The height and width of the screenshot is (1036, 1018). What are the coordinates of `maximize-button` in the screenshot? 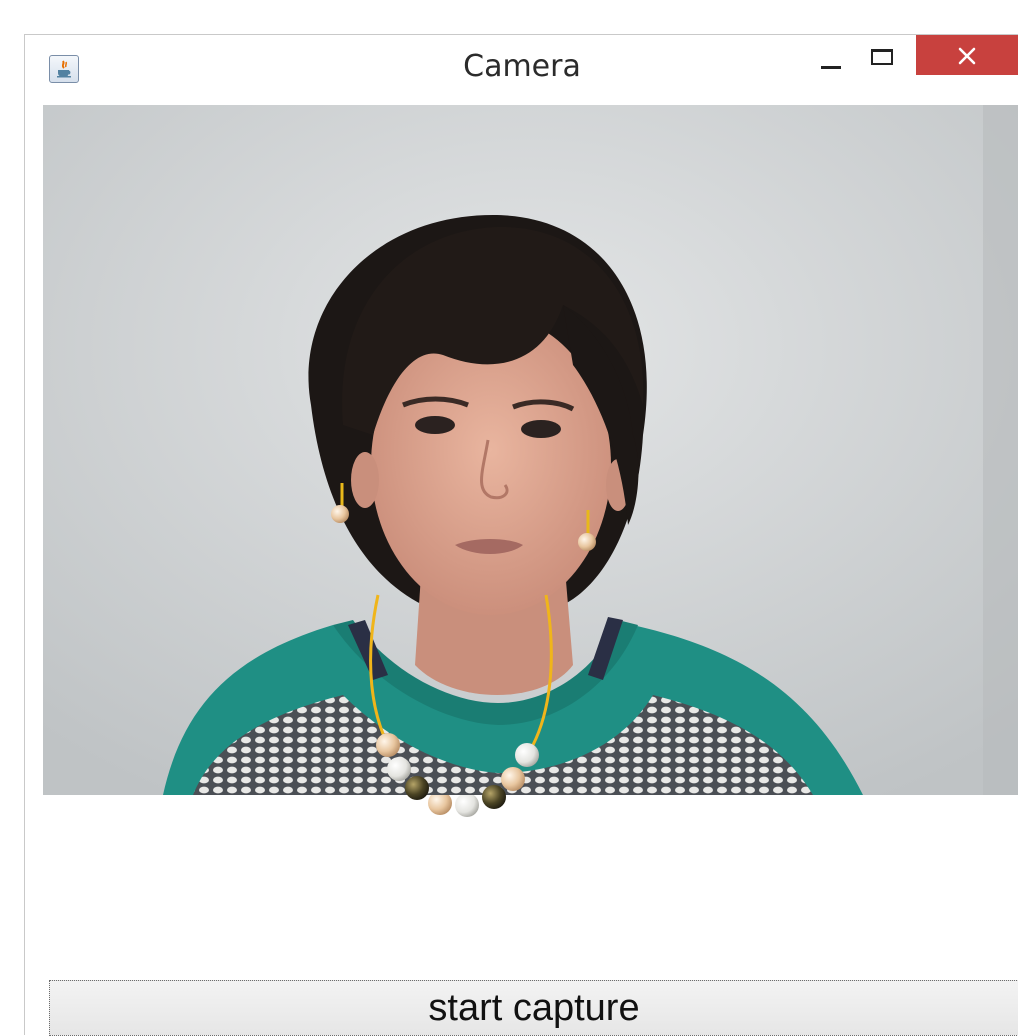 It's located at (883, 52).